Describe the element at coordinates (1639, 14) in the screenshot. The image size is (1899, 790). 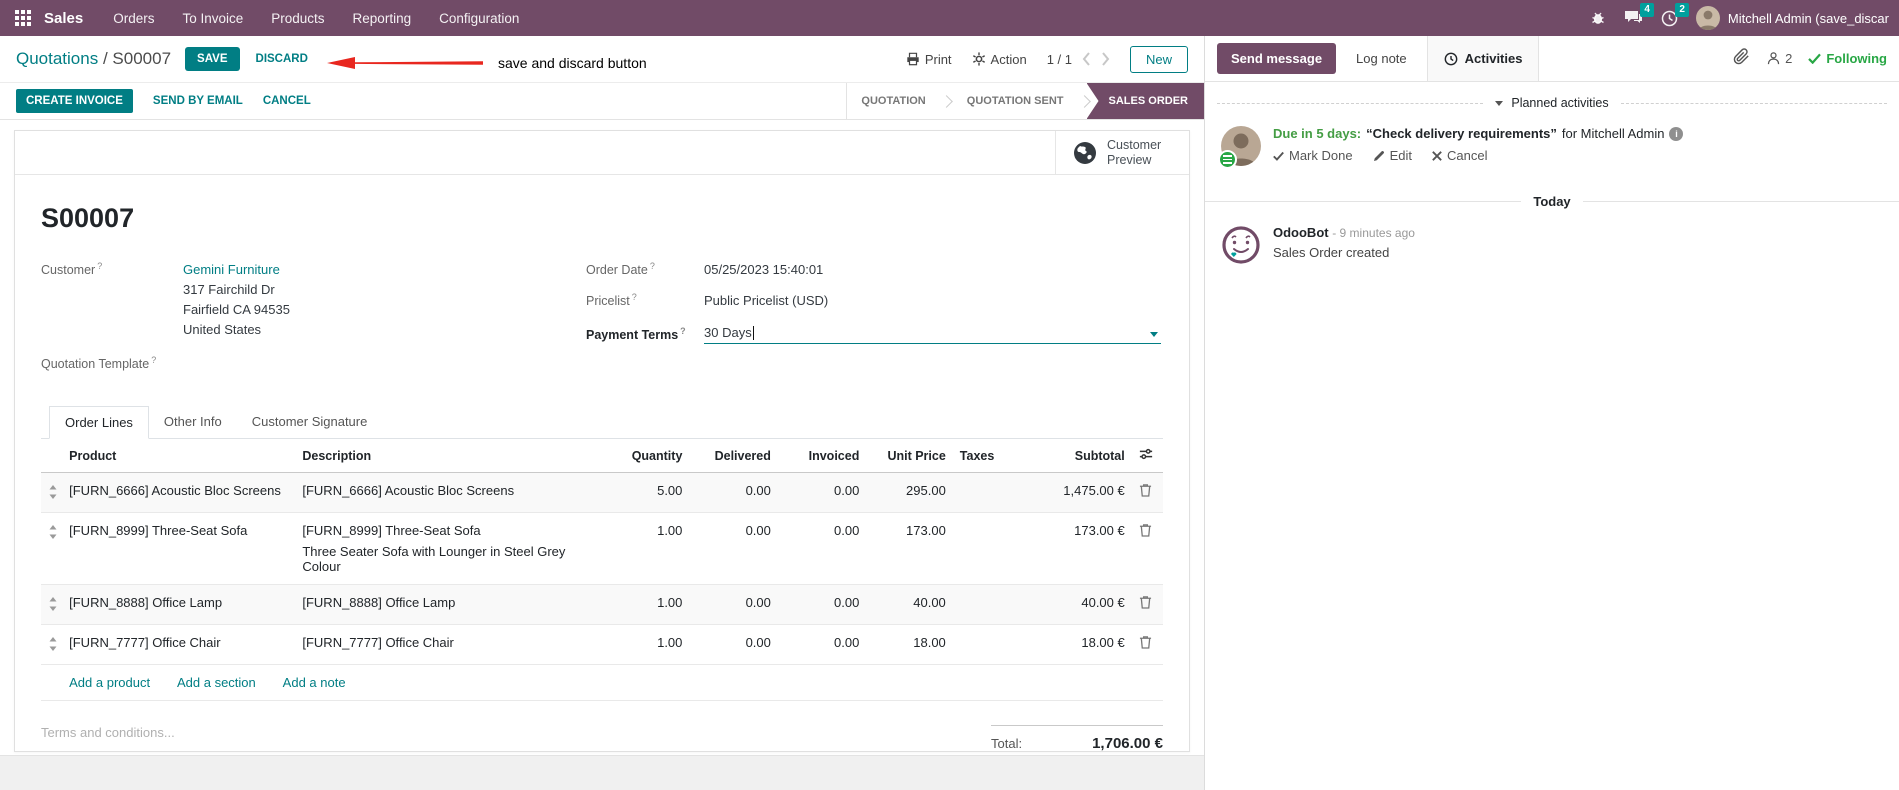
I see `messages-icon: 4` at that location.